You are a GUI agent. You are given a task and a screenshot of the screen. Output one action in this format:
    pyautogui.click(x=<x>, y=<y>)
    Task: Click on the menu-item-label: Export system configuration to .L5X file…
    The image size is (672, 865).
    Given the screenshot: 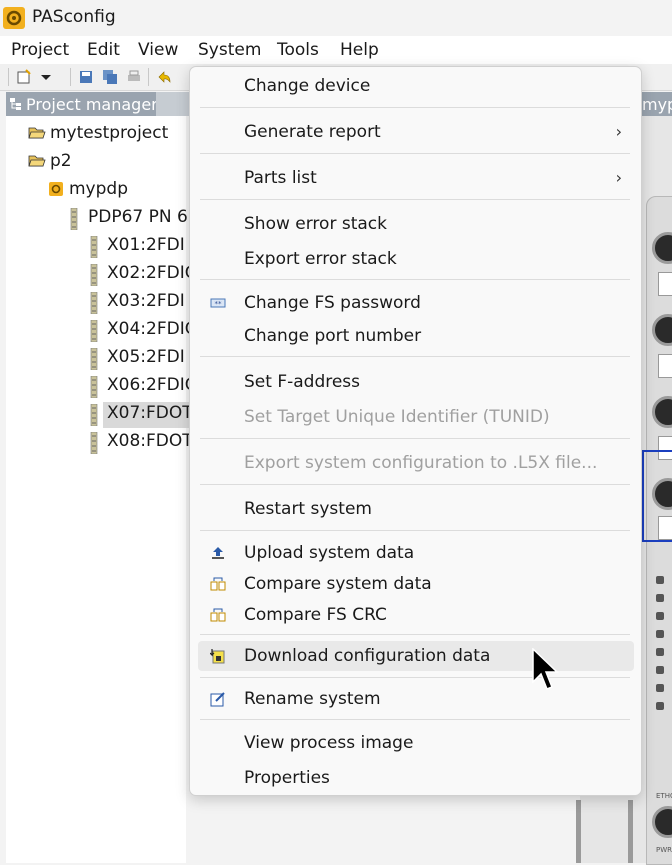 What is the action you would take?
    pyautogui.click(x=421, y=463)
    